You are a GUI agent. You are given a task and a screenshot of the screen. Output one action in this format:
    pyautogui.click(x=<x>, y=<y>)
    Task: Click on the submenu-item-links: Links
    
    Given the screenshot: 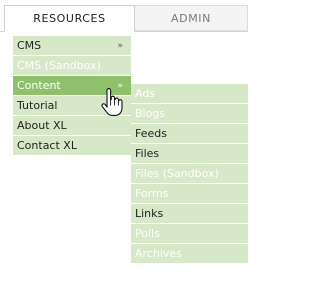 What is the action you would take?
    pyautogui.click(x=189, y=214)
    